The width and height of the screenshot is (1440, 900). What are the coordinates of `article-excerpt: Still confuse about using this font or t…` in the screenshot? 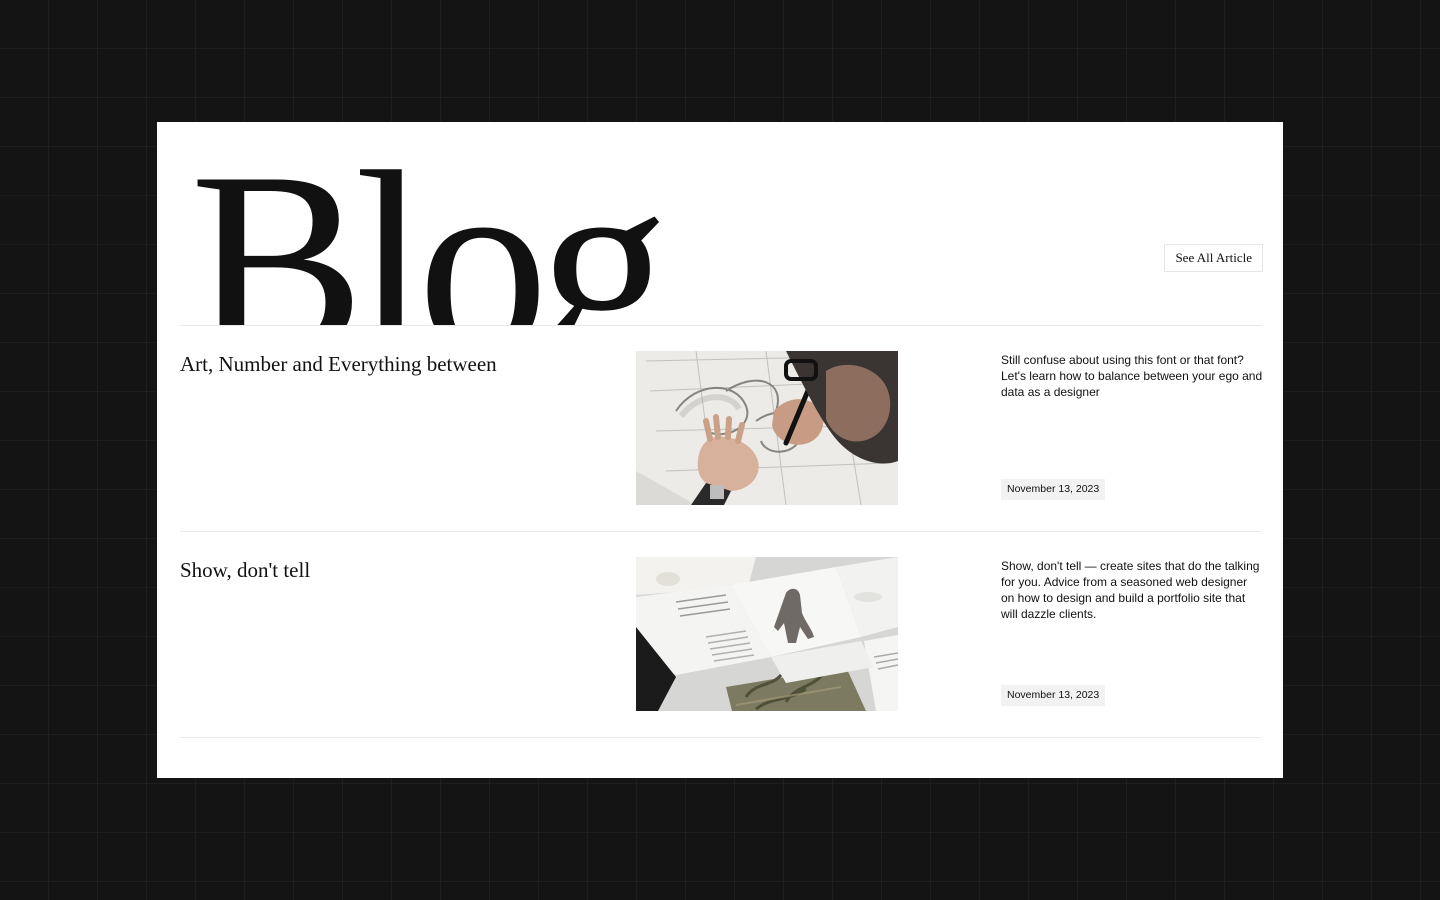 It's located at (1132, 376).